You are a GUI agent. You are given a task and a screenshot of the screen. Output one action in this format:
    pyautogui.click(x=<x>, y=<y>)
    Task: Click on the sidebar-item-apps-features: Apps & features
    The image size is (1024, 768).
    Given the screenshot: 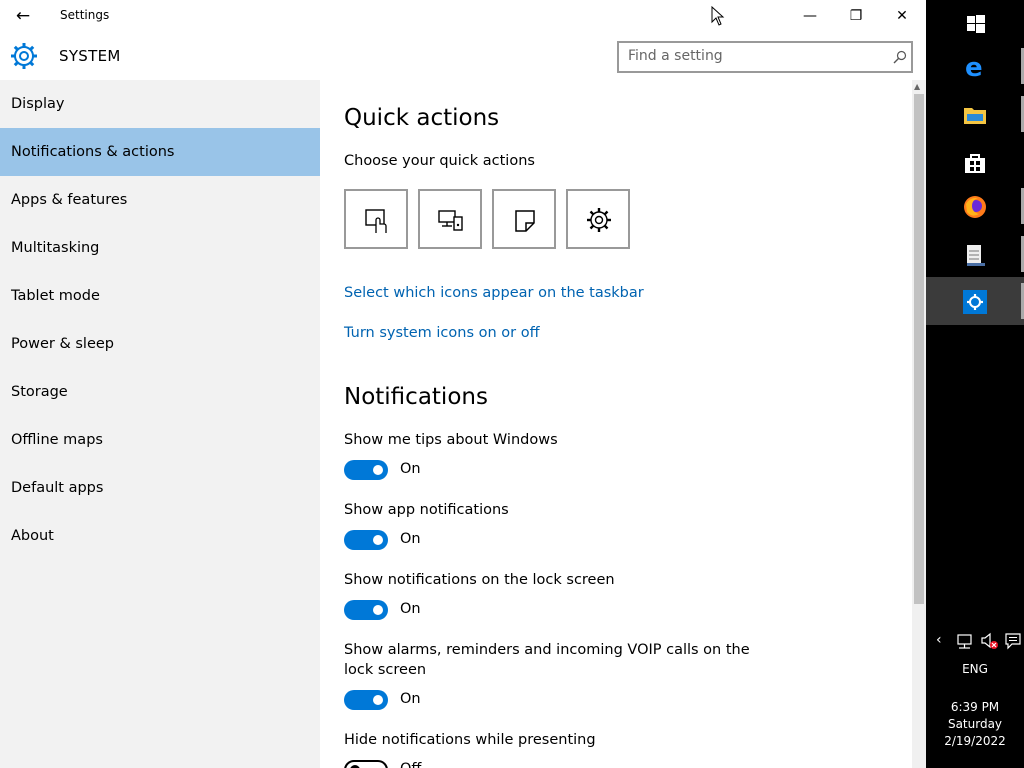 What is the action you would take?
    pyautogui.click(x=160, y=200)
    